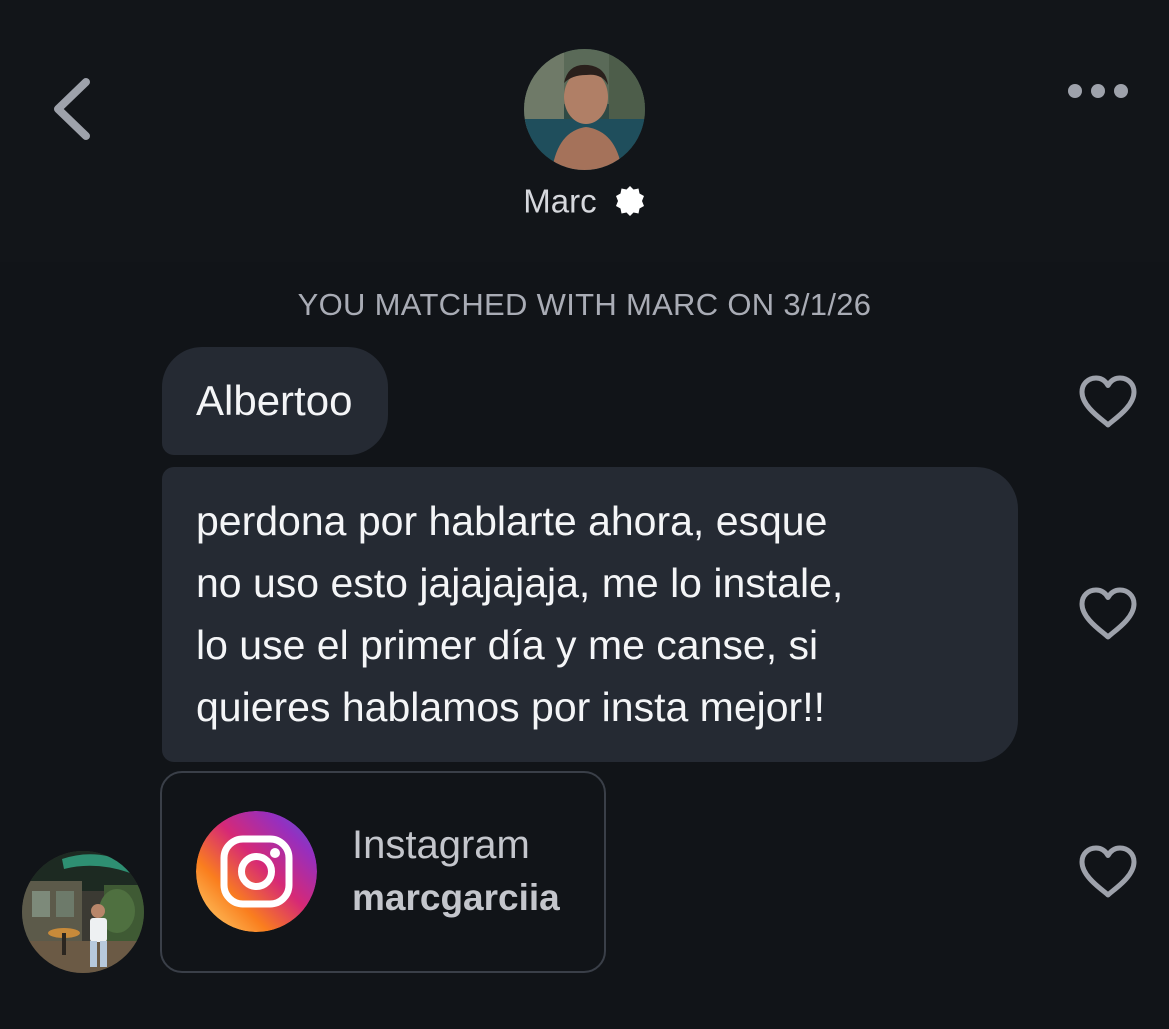 The image size is (1169, 1029). I want to click on back-button, so click(74, 109).